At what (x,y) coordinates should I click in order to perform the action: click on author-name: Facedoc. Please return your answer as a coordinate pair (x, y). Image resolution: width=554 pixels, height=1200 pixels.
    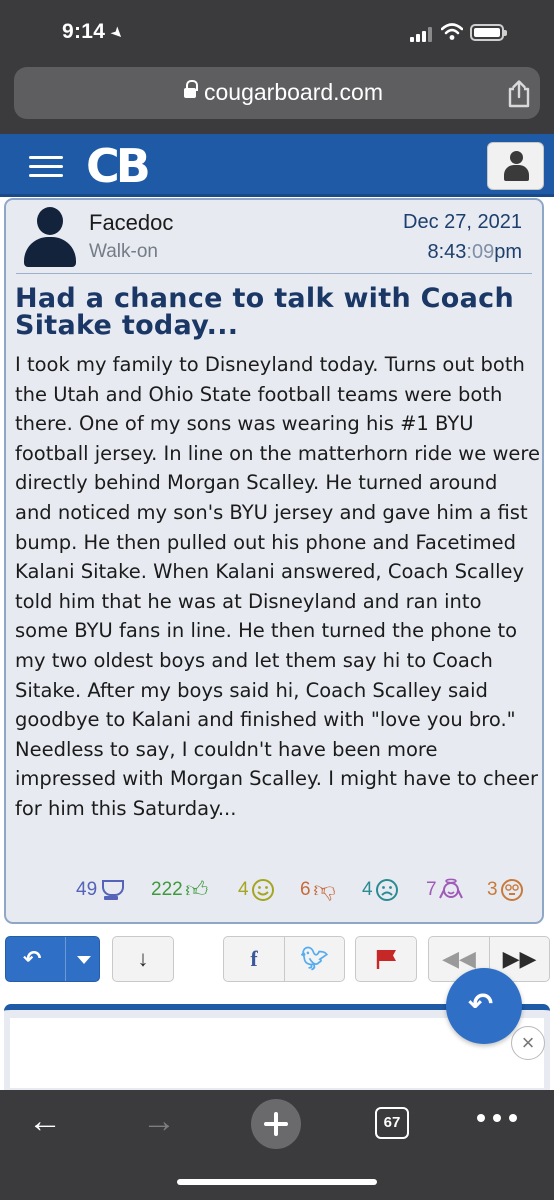
    Looking at the image, I should click on (131, 223).